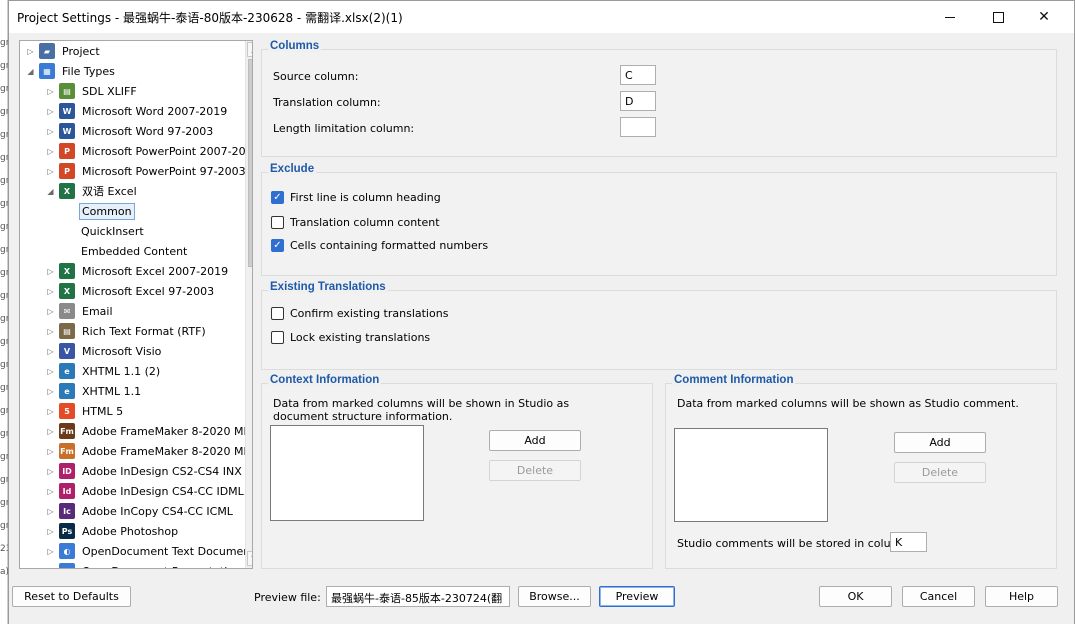 This screenshot has height=624, width=1075. Describe the element at coordinates (94, 391) in the screenshot. I see `tree-item: ▷ e XHTML 1.1` at that location.